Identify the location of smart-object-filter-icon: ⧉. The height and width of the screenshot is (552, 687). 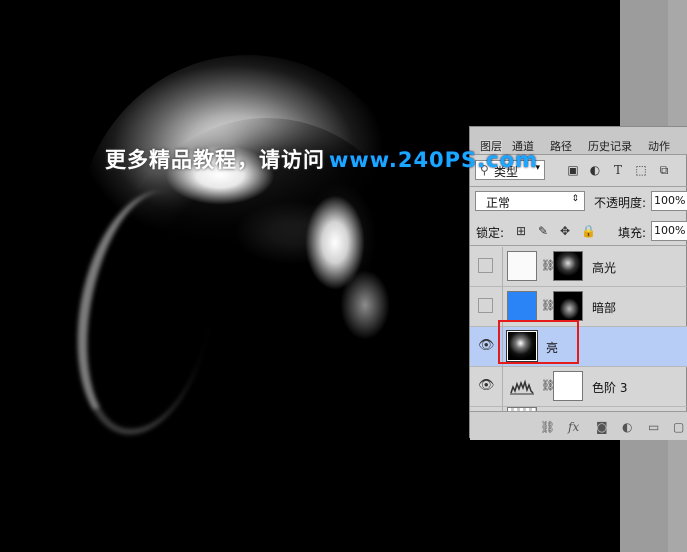
(664, 170).